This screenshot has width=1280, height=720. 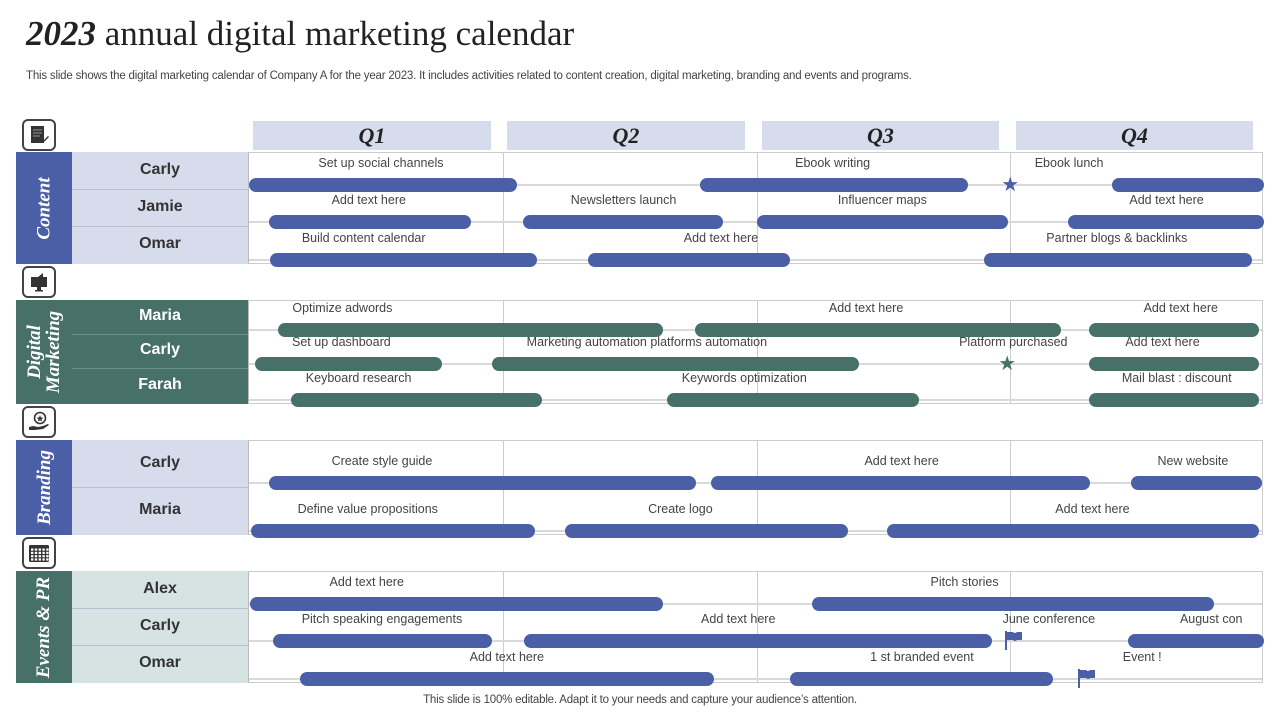 I want to click on section-icon-box-digital-marketing, so click(x=39, y=282).